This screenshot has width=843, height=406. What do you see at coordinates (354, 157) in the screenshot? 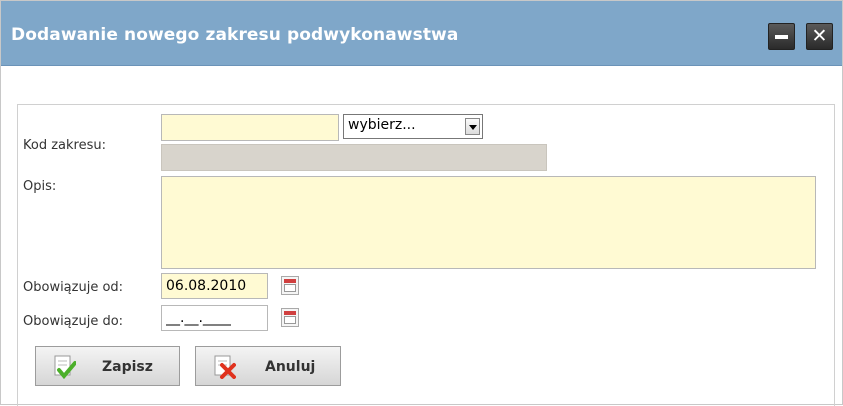
I see `kod-zakresu-description-field` at bounding box center [354, 157].